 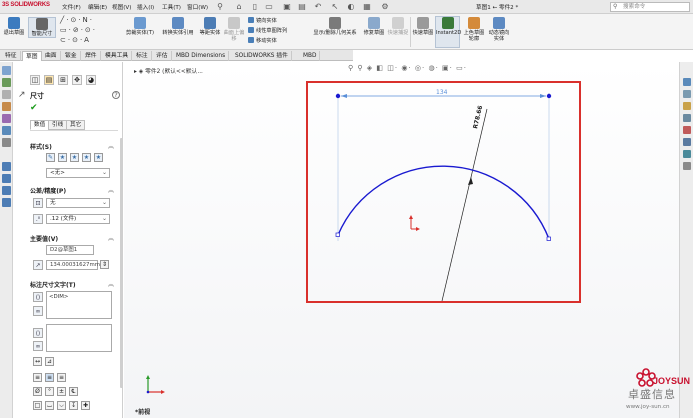 I want to click on tab-sheet-metal: 钣金, so click(x=71, y=56).